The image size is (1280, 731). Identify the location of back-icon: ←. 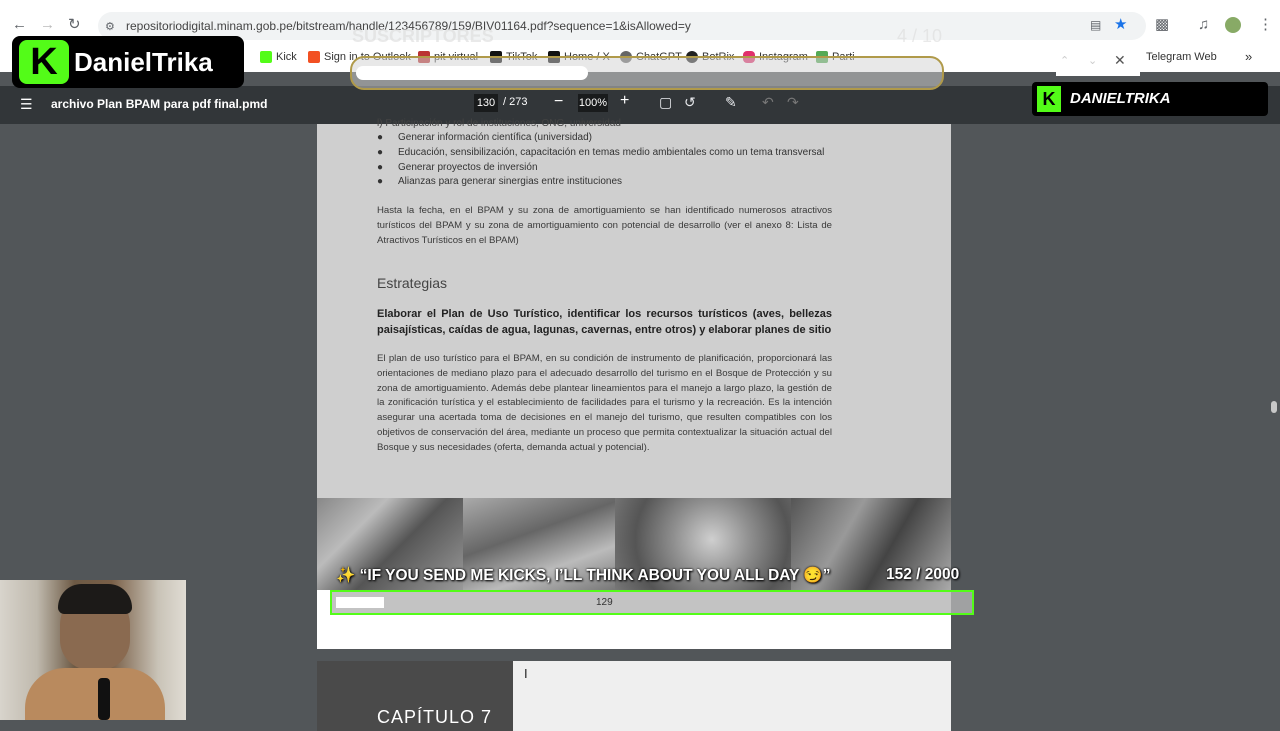
(19, 25).